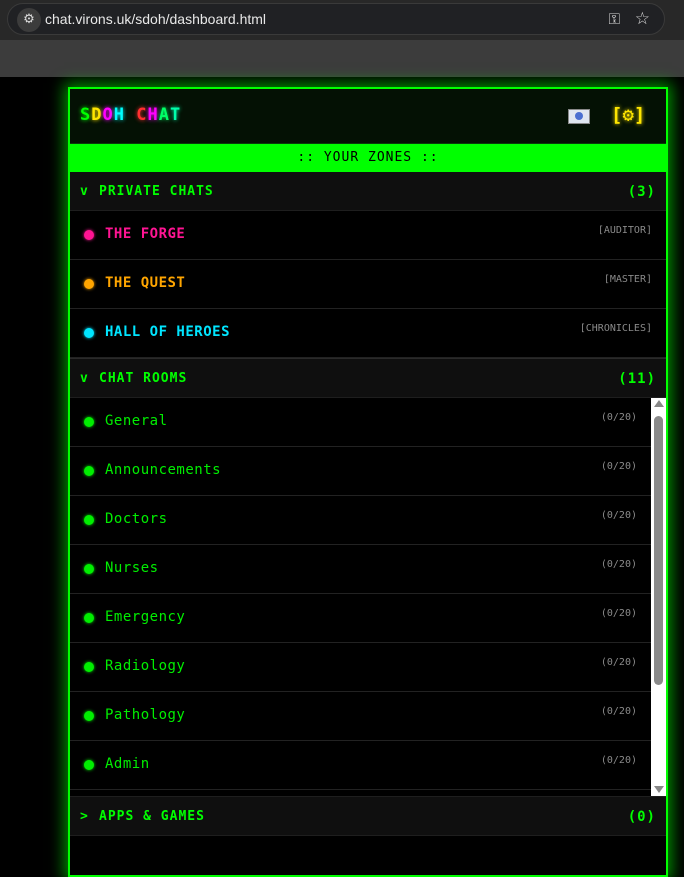  What do you see at coordinates (659, 403) in the screenshot?
I see `scroll-up-arrow-icon` at bounding box center [659, 403].